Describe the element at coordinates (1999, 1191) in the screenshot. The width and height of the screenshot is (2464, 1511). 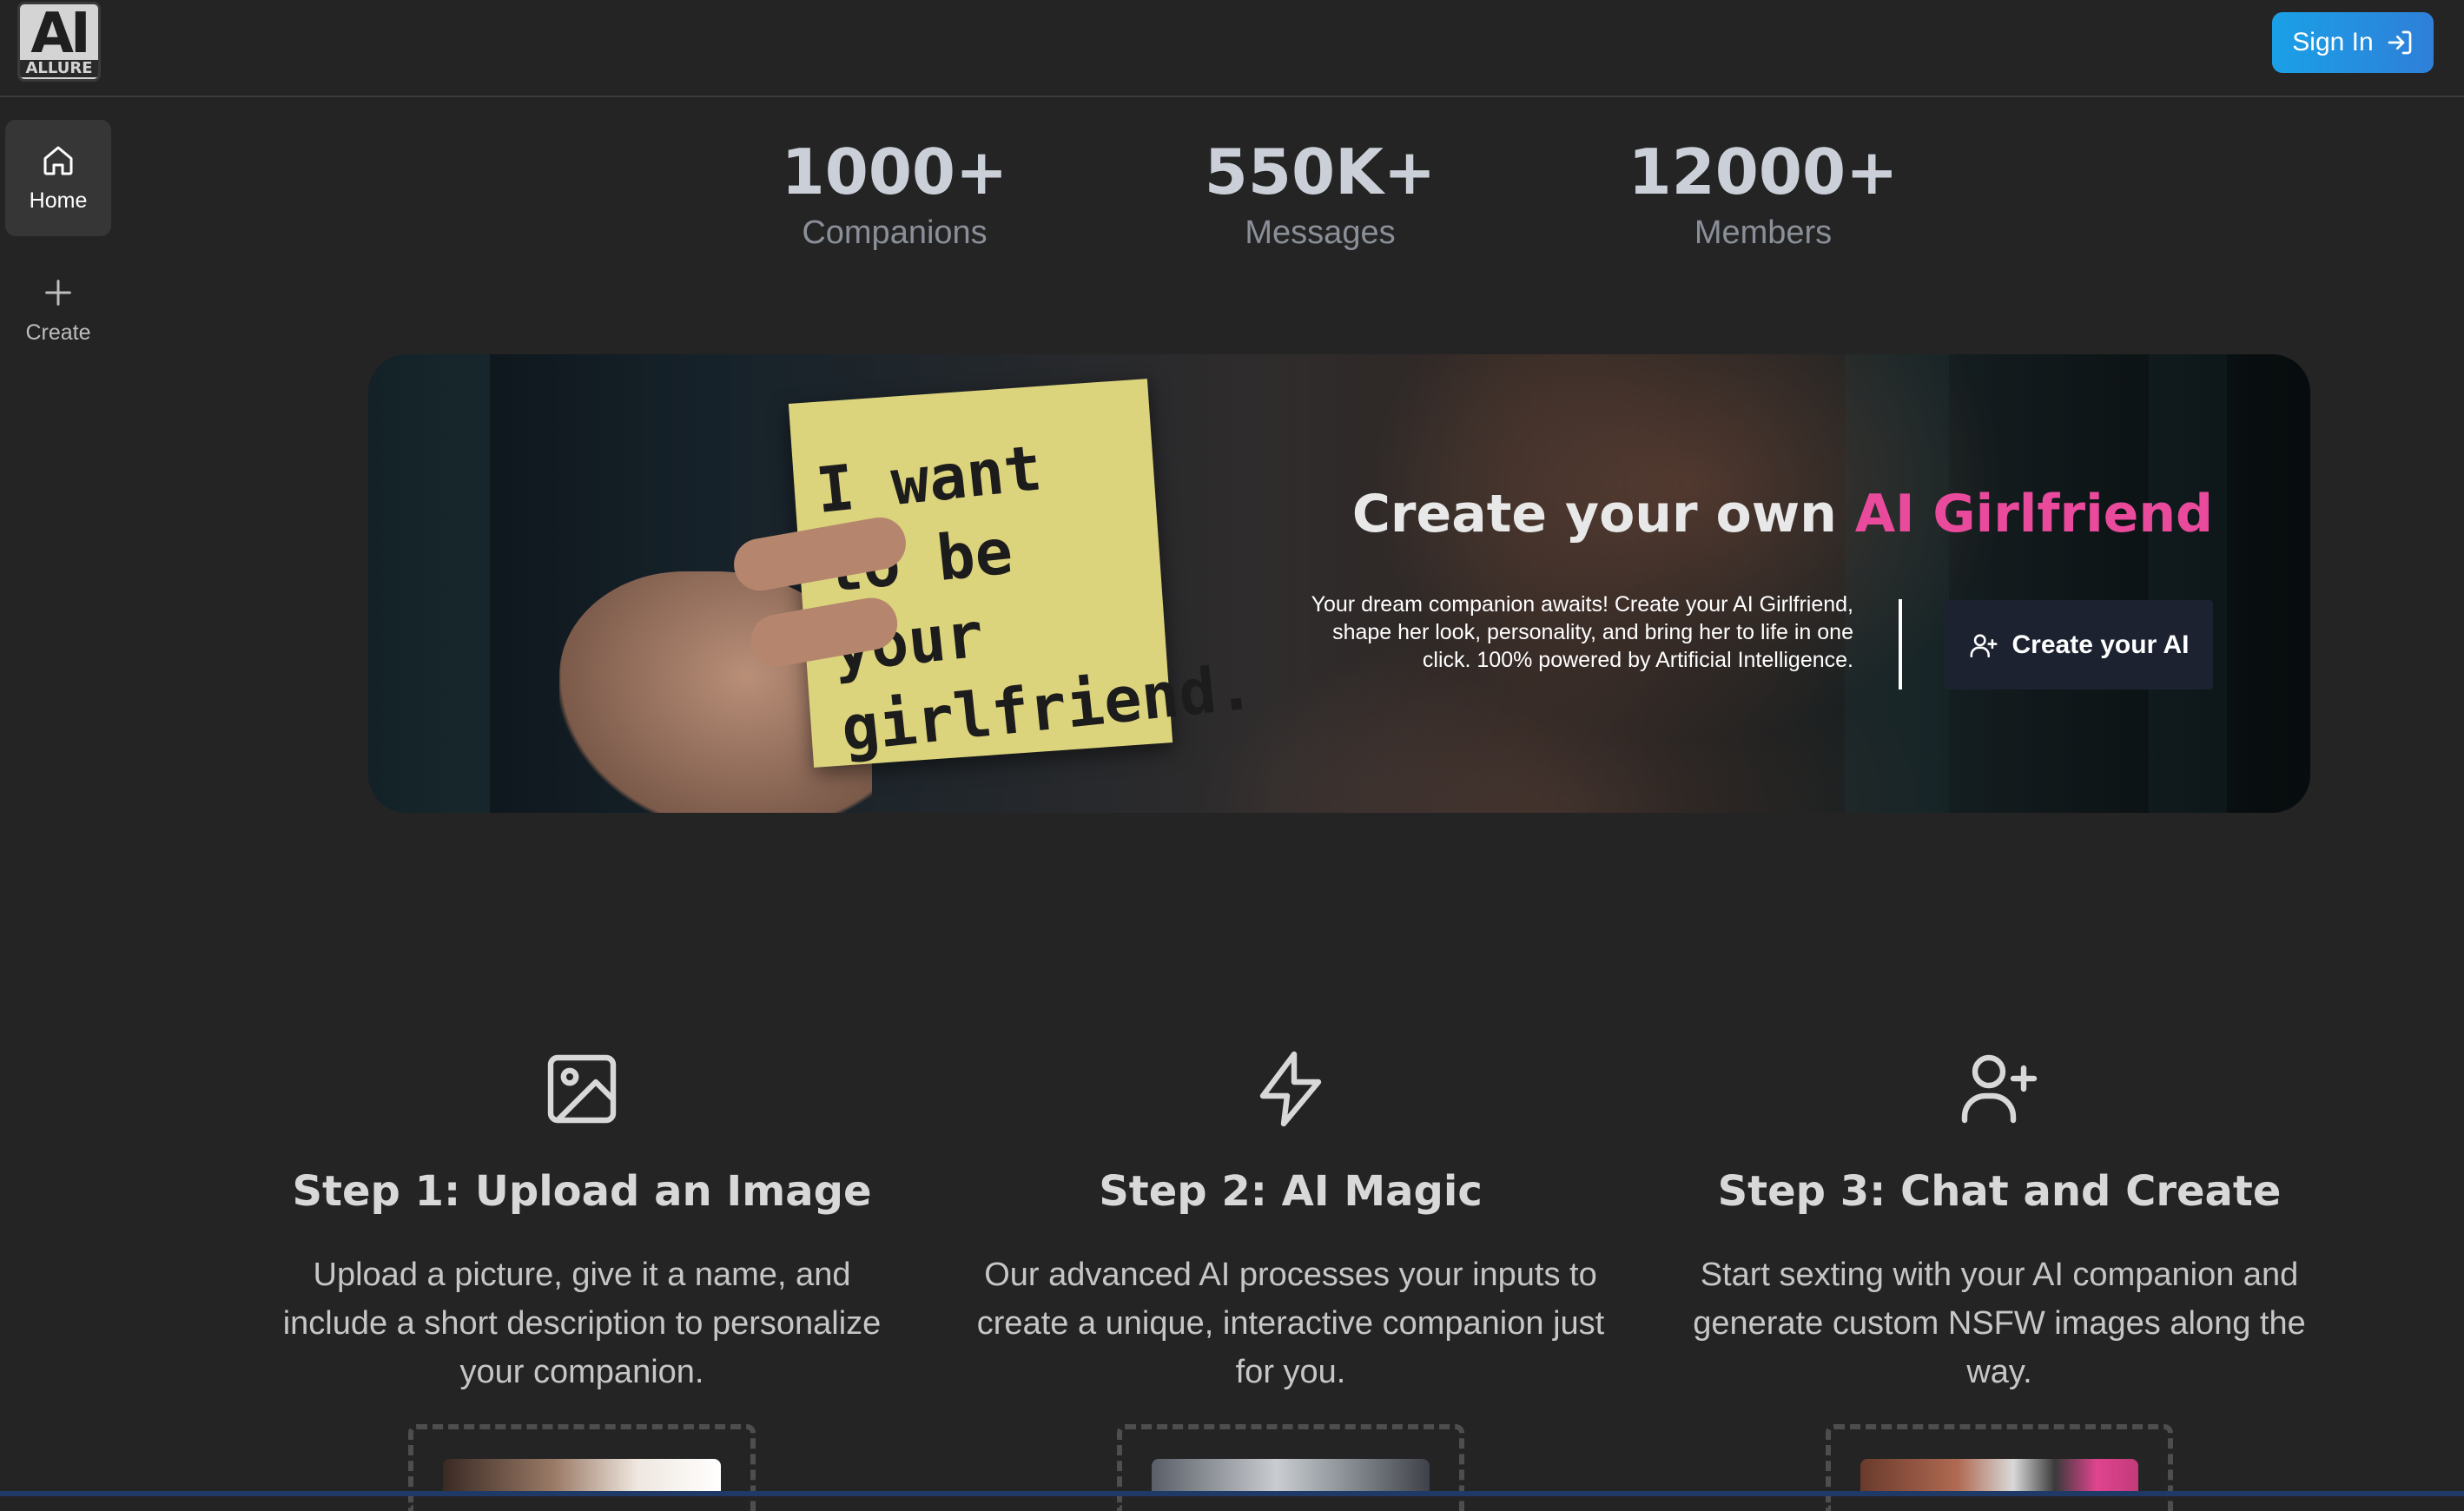
I see `step-title: Step 3: Chat and Create` at that location.